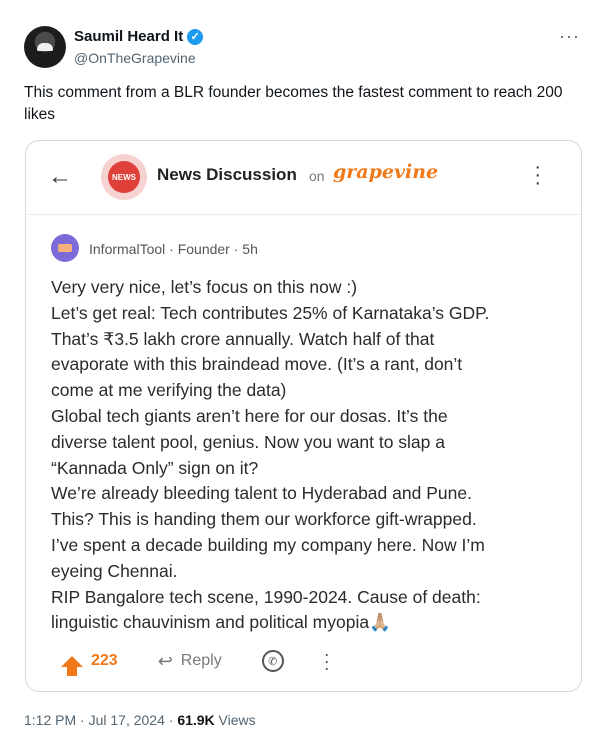  Describe the element at coordinates (100, 720) in the screenshot. I see `tweet-timestamp: 1:12 PM · Jul 17, 2024 ·` at that location.